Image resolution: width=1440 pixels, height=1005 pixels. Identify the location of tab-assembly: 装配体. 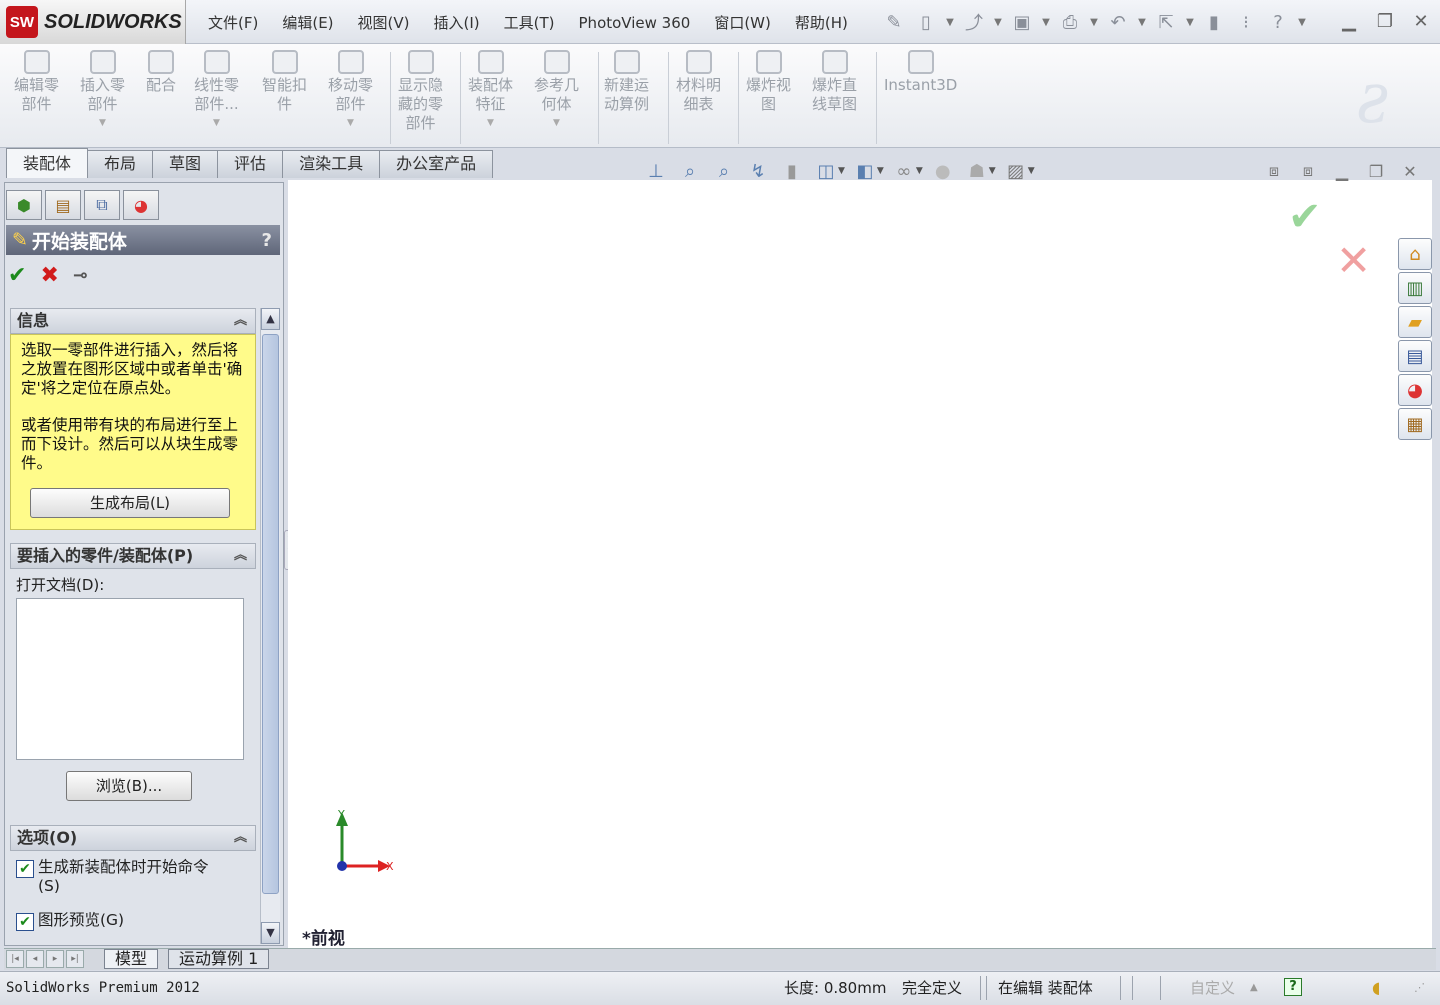
(47, 163).